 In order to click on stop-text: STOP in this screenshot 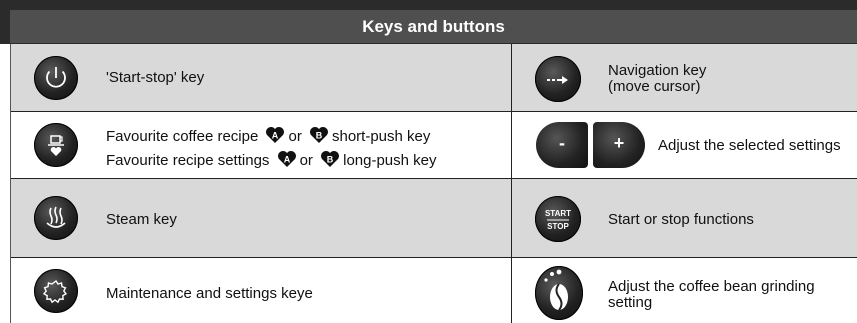, I will do `click(558, 226)`.